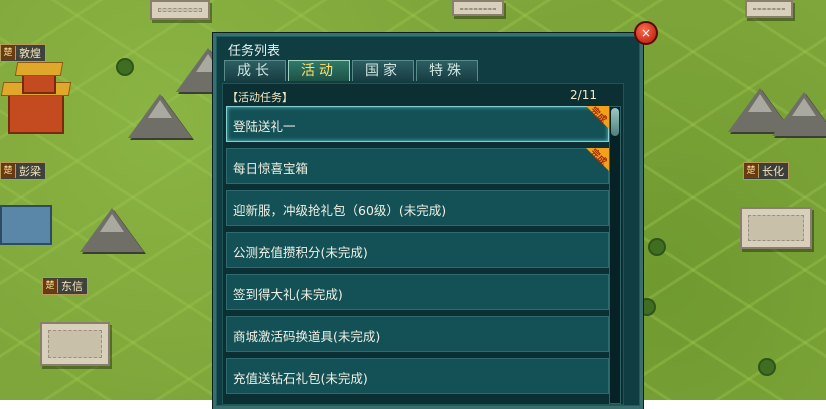  I want to click on task-label: 充值送钻石礼包(未完成), so click(300, 378).